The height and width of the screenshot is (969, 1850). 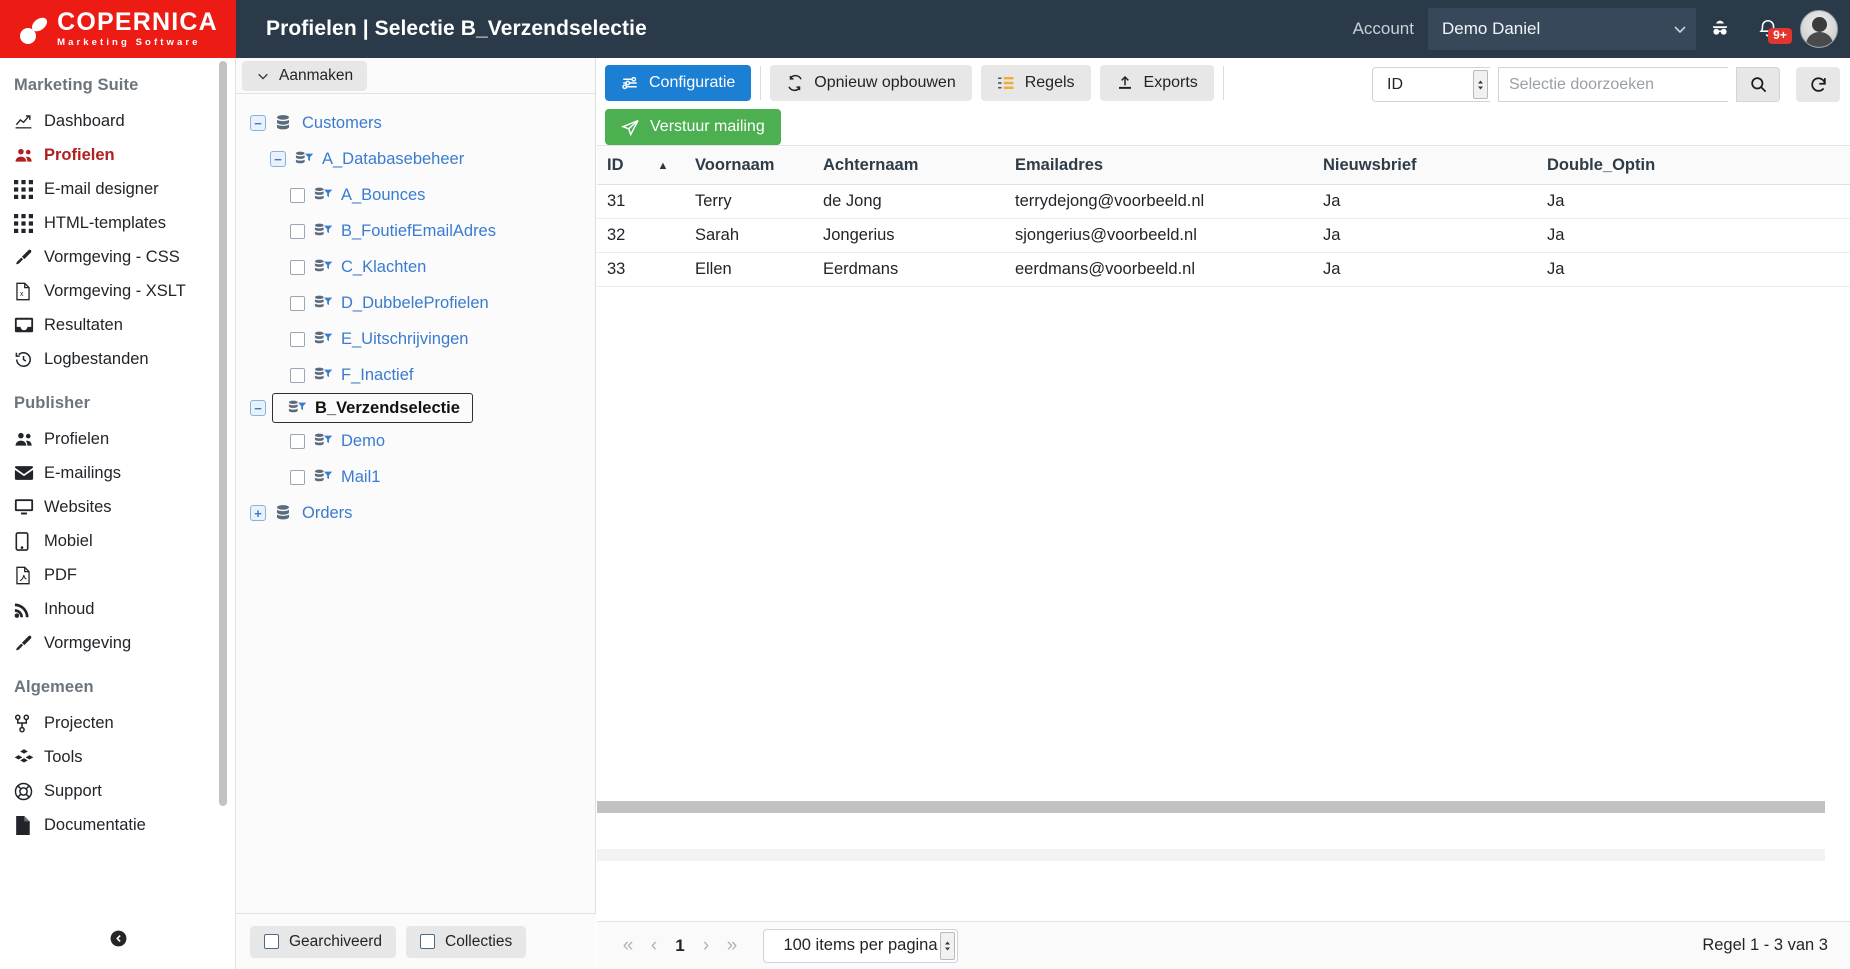 I want to click on items-per-page-select: 100 items per pagina, so click(x=860, y=945).